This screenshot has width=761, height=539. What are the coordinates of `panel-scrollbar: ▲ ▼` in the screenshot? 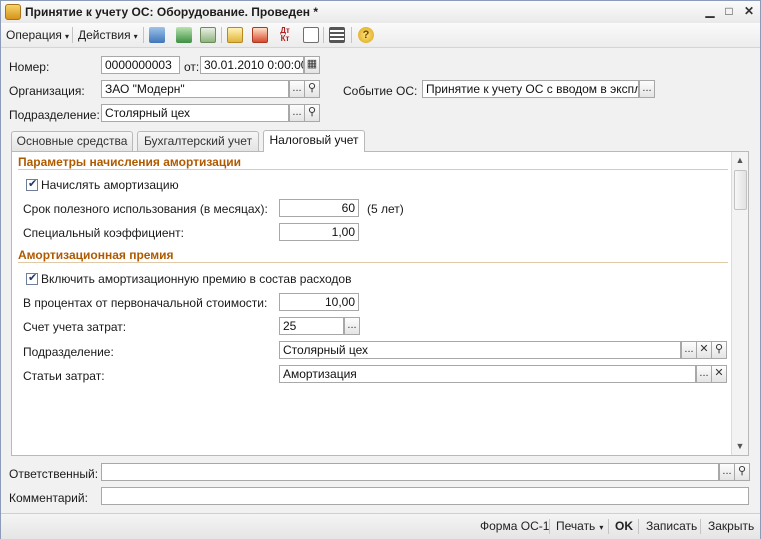 It's located at (739, 303).